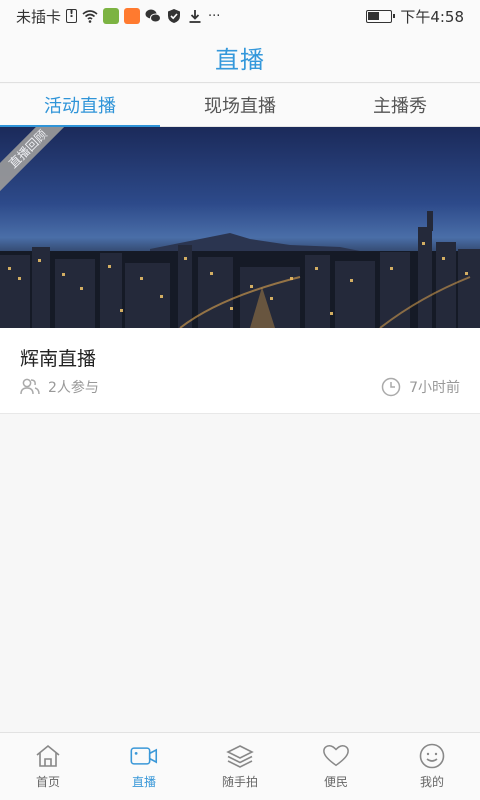 The image size is (480, 800). I want to click on nav-live: 直播, so click(144, 766).